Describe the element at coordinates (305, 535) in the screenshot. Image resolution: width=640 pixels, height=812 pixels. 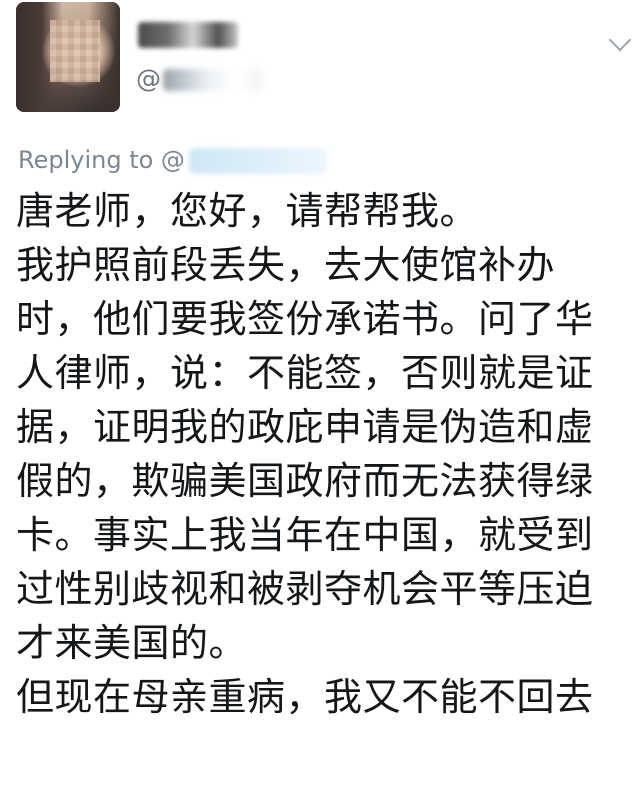
I see `tweet-line: 卡。事实上我当年在中国，就受到` at that location.